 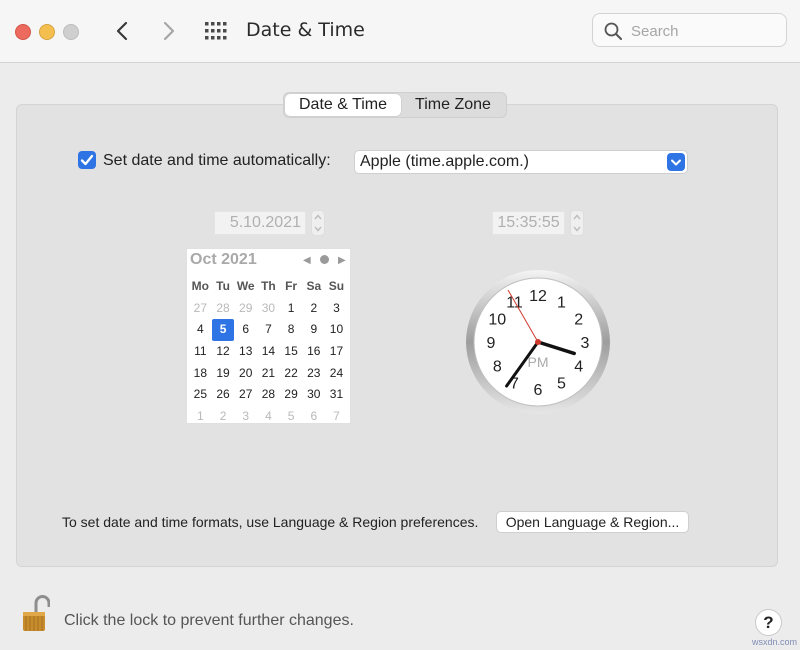 I want to click on clock-number: 8, so click(x=497, y=367).